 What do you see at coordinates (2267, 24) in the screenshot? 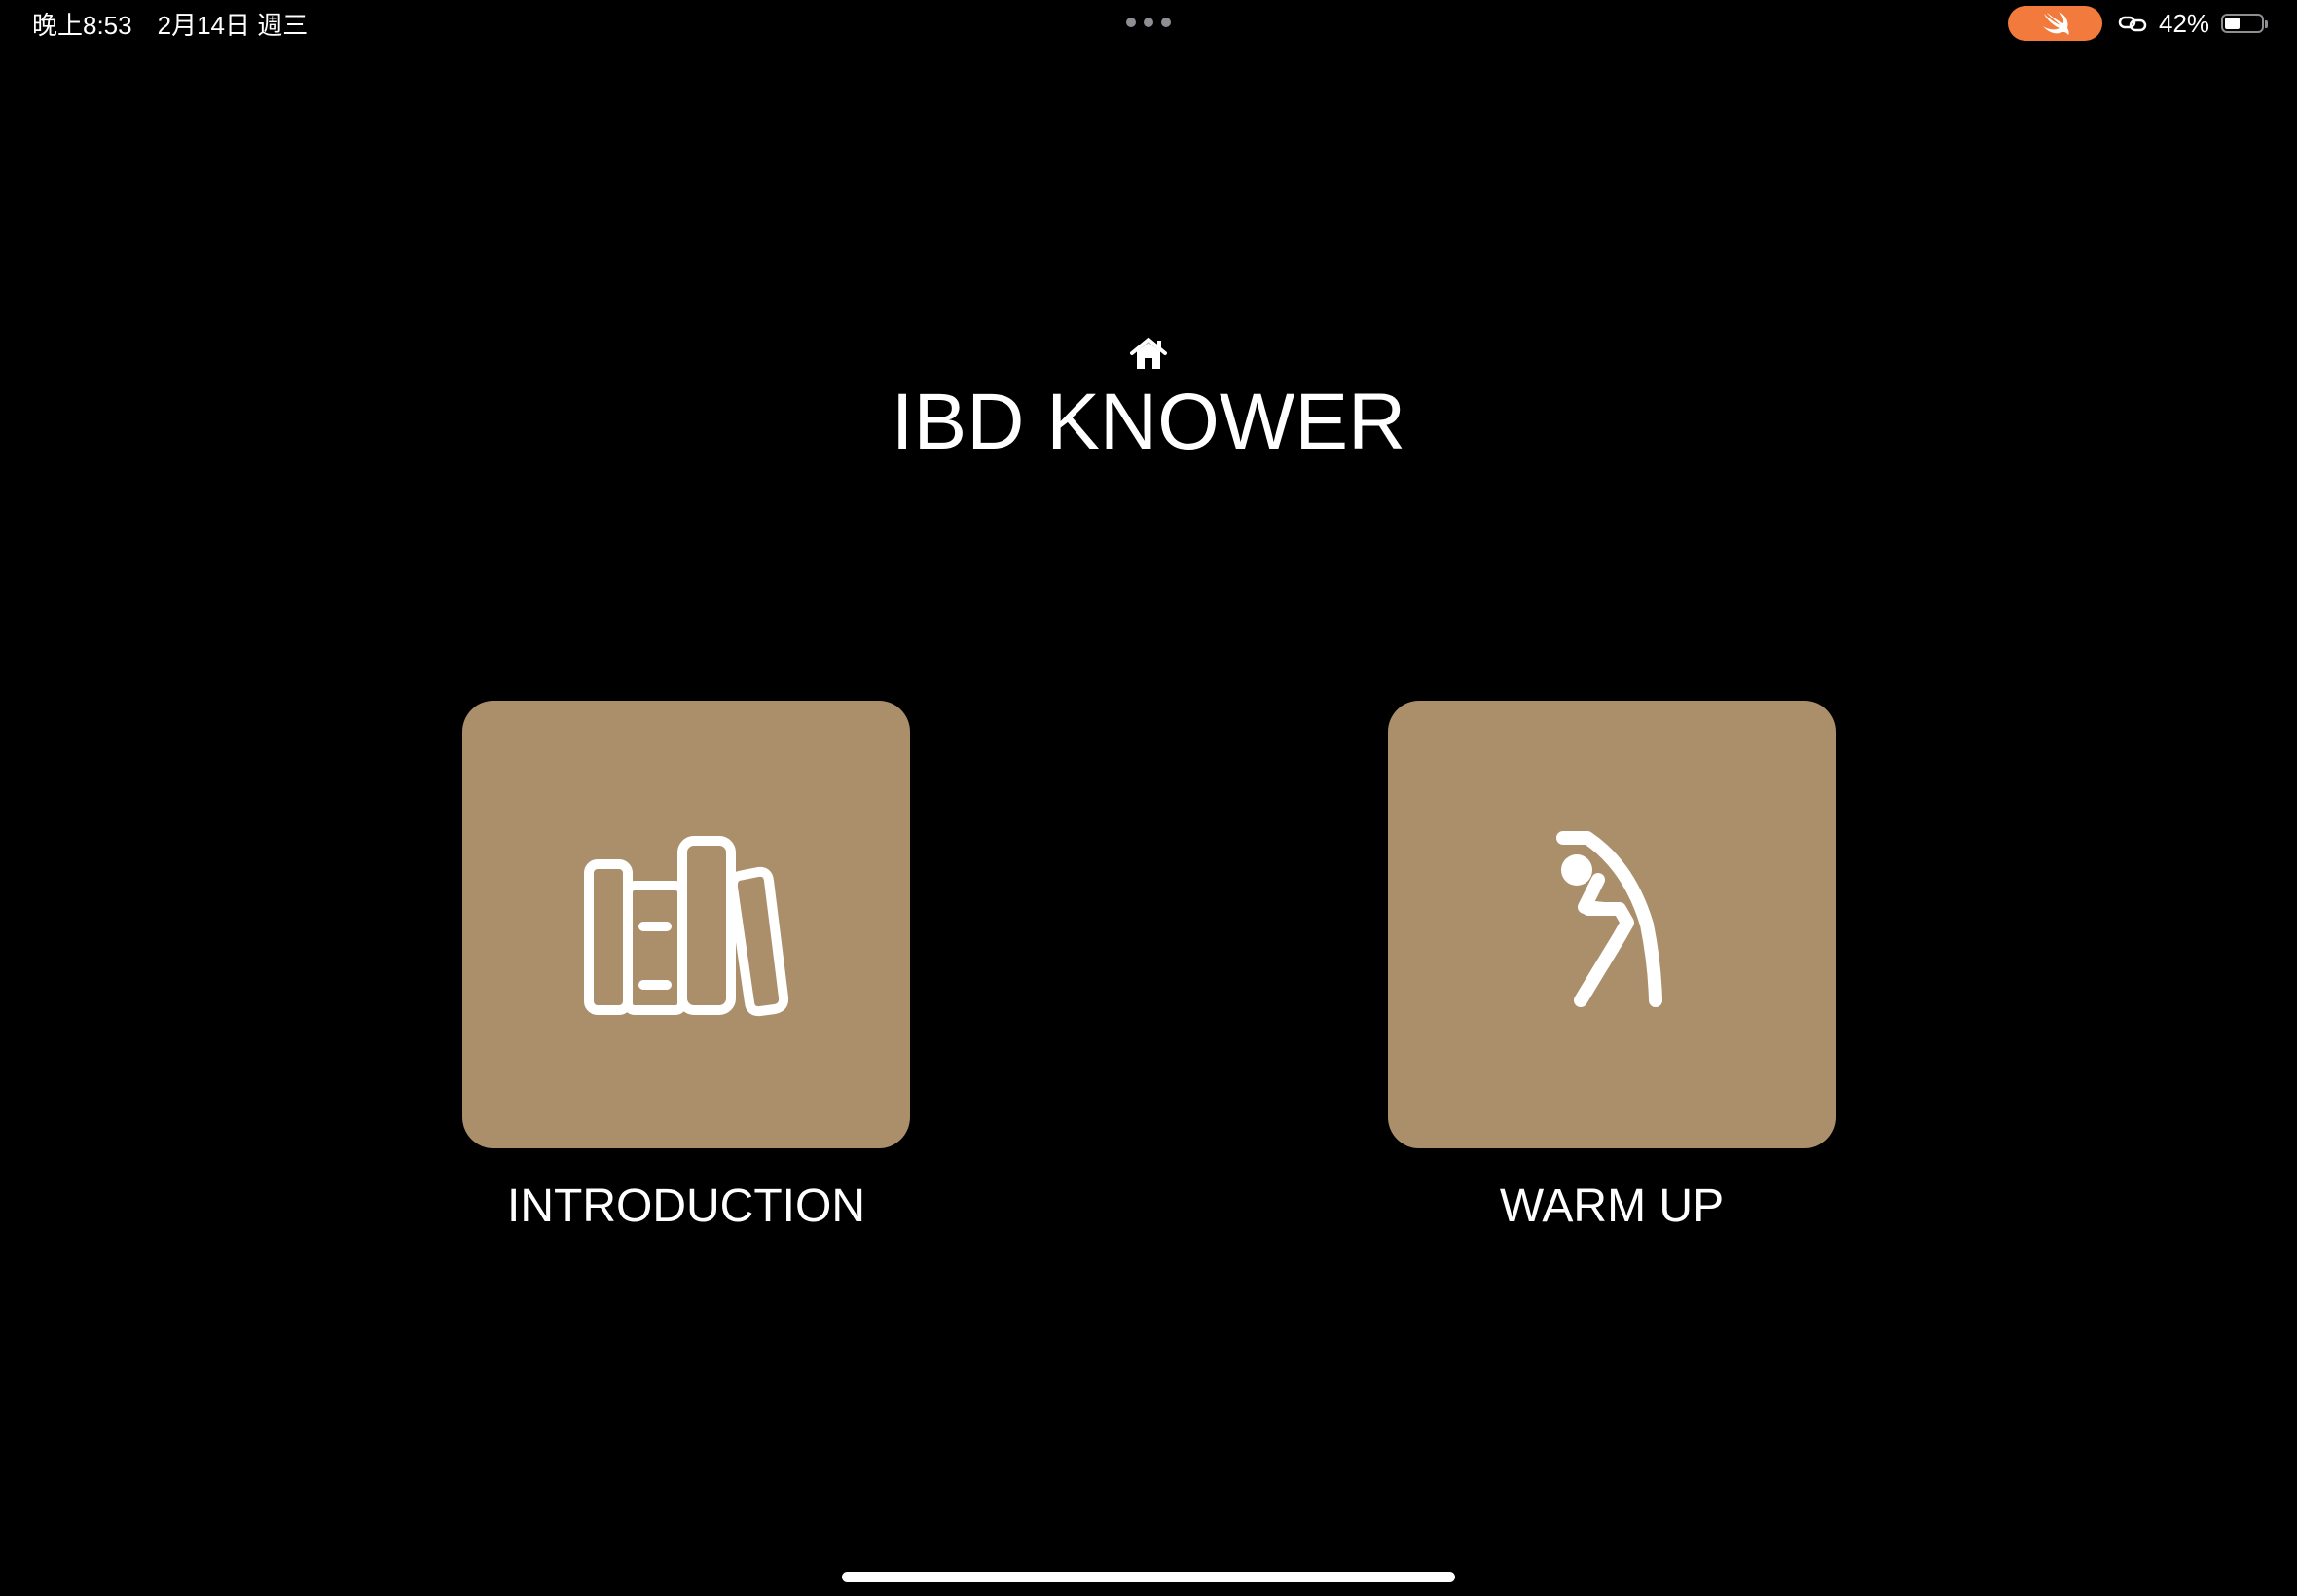
I see `battery-tip` at bounding box center [2267, 24].